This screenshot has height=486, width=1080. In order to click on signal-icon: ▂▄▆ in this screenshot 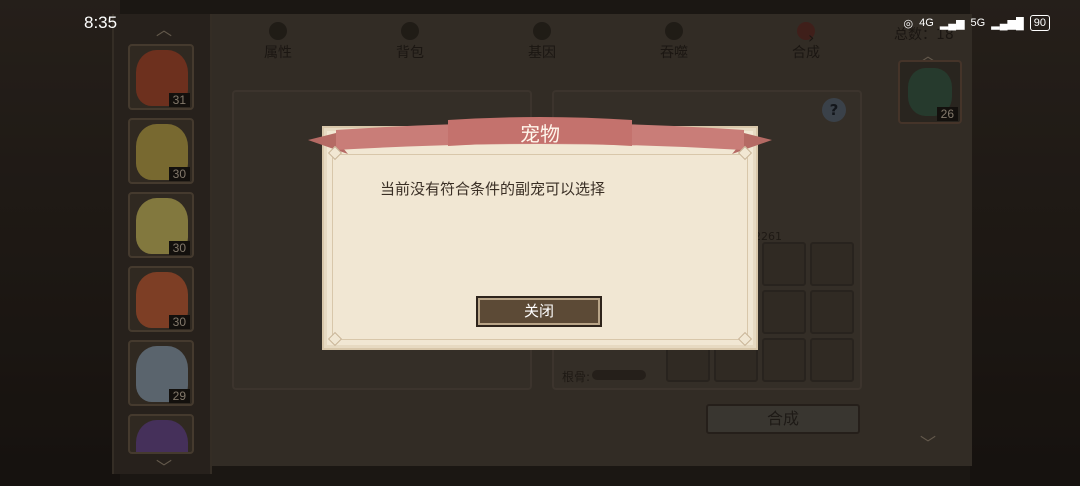, I will do `click(952, 23)`.